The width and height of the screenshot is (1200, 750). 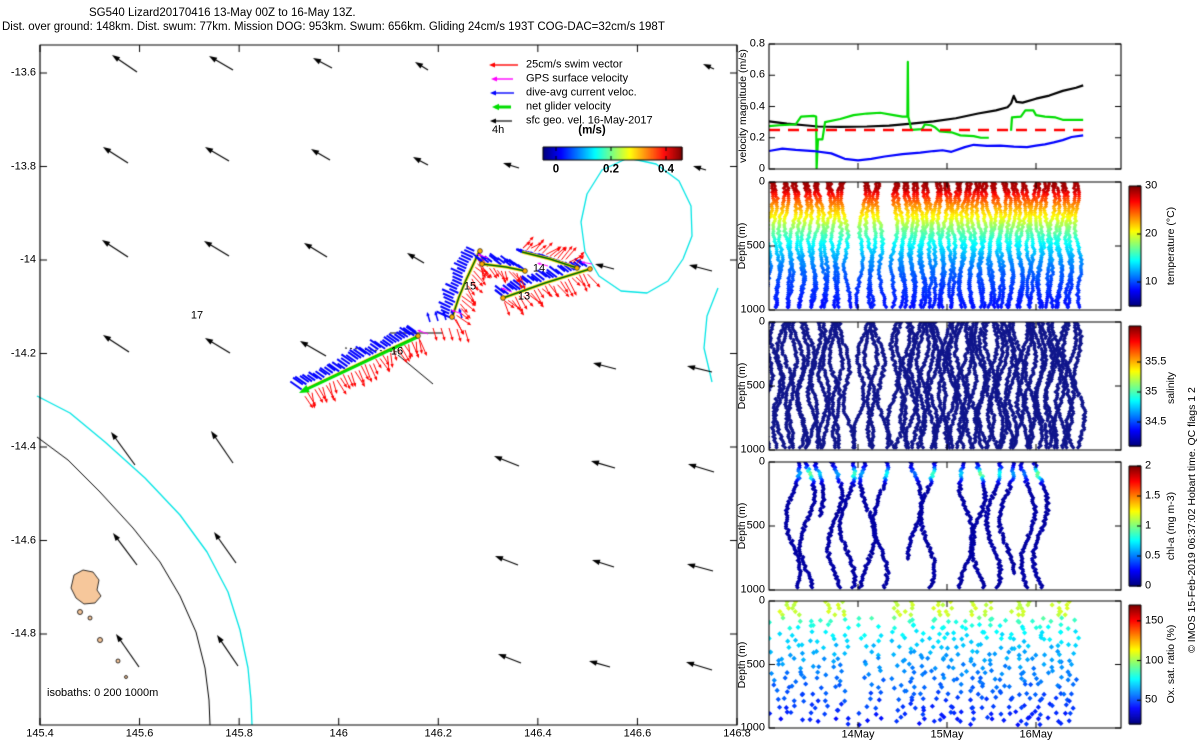 I want to click on salinity-colorbar-tick: 35.5, so click(x=1156, y=361).